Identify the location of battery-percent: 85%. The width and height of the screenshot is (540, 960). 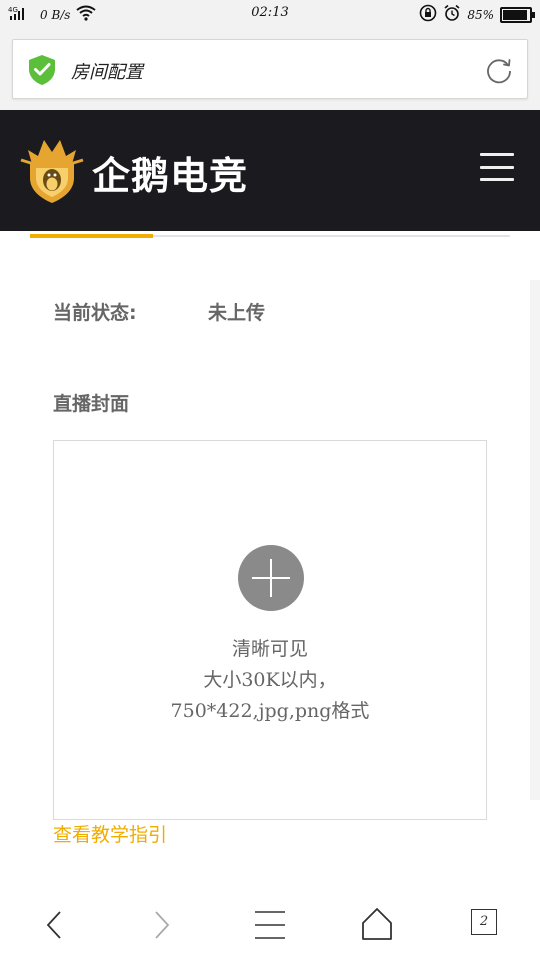
(480, 14).